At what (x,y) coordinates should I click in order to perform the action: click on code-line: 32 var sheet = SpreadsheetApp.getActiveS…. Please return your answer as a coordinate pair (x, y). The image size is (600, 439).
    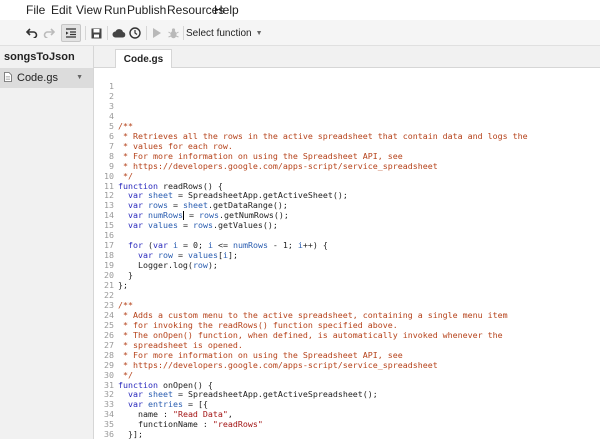
    Looking at the image, I should click on (347, 394).